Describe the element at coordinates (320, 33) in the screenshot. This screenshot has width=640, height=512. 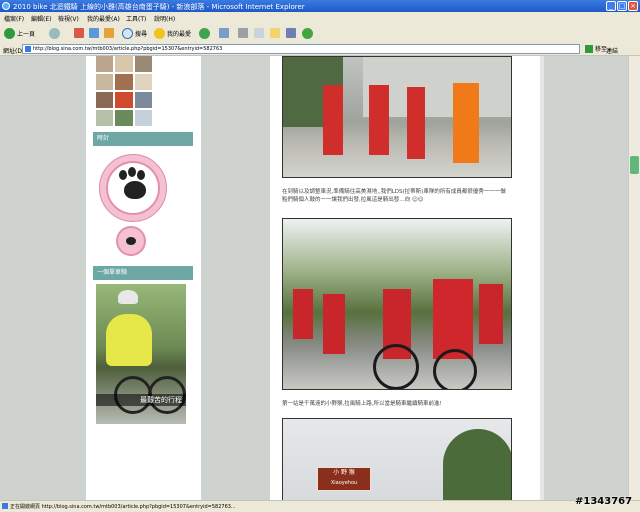
I see `toolbar: 上一頁 搜尋 我的最愛` at that location.